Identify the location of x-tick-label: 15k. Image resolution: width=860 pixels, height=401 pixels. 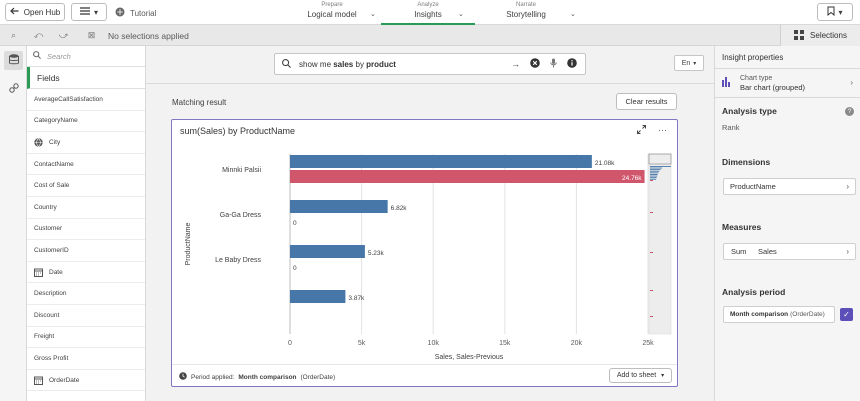
(505, 343).